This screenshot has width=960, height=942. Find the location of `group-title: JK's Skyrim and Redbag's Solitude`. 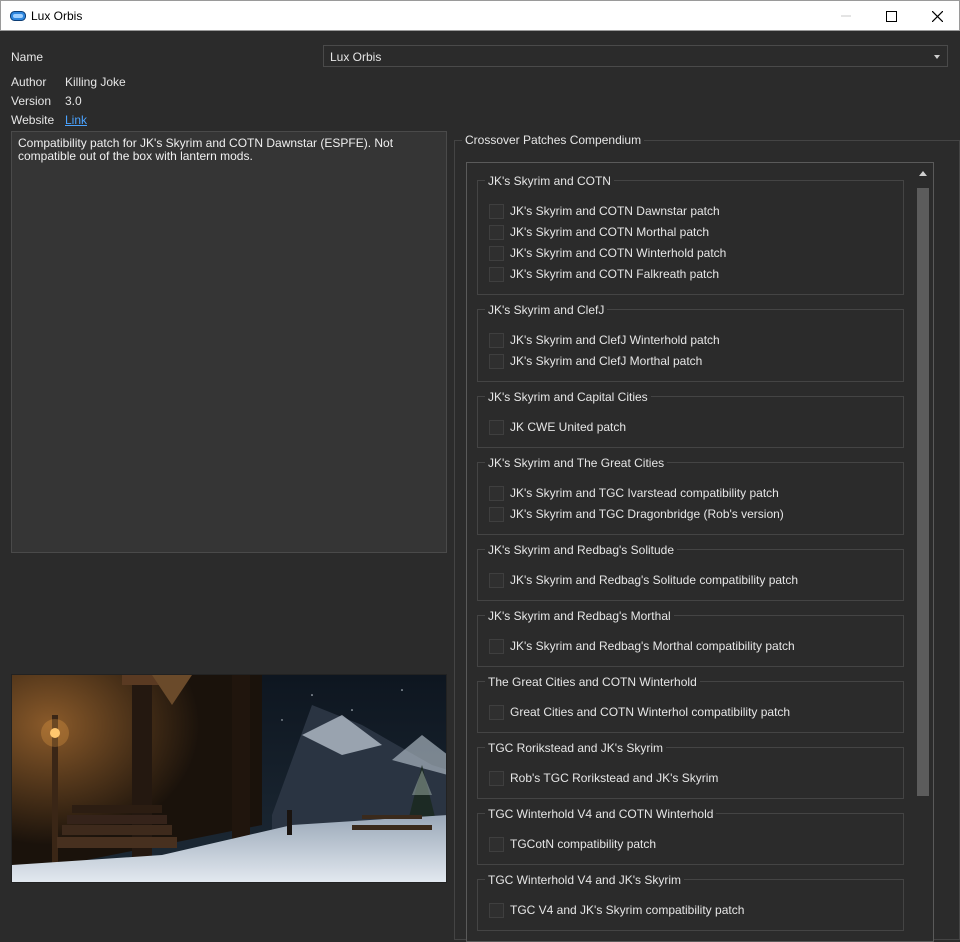

group-title: JK's Skyrim and Redbag's Solitude is located at coordinates (581, 550).